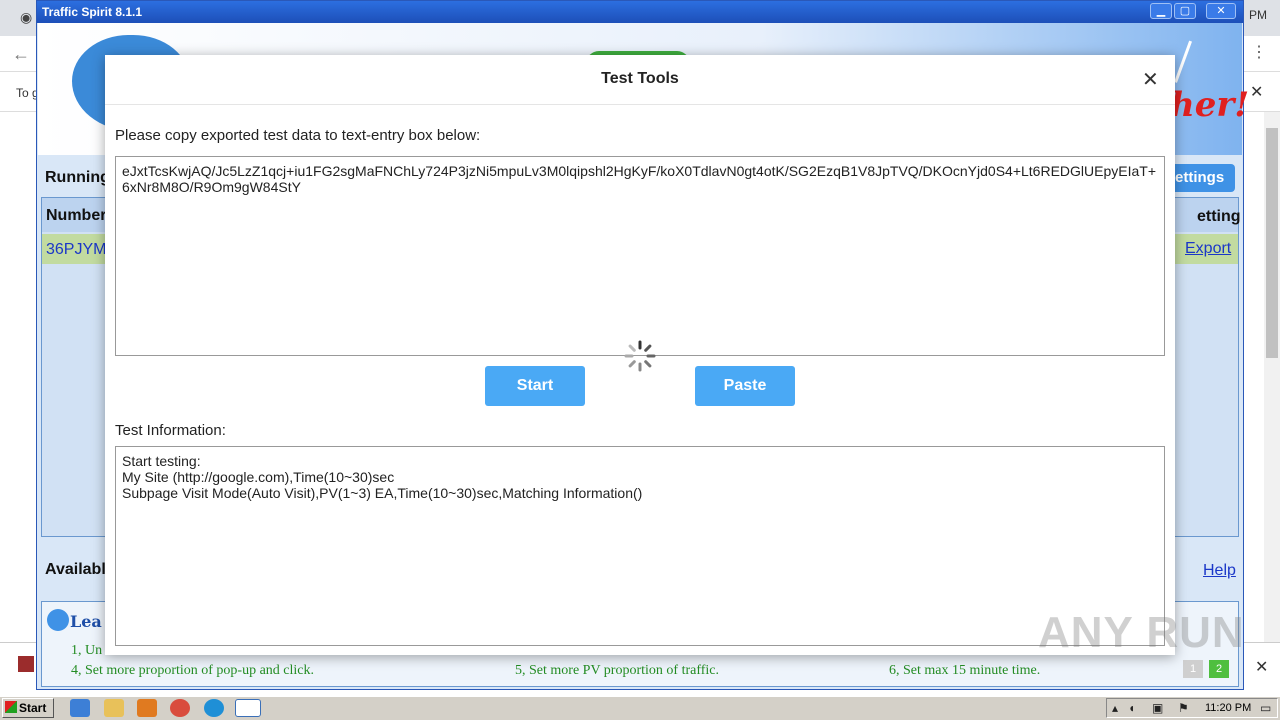 This screenshot has width=1280, height=720. Describe the element at coordinates (76, 215) in the screenshot. I see `column-header-number: Number` at that location.